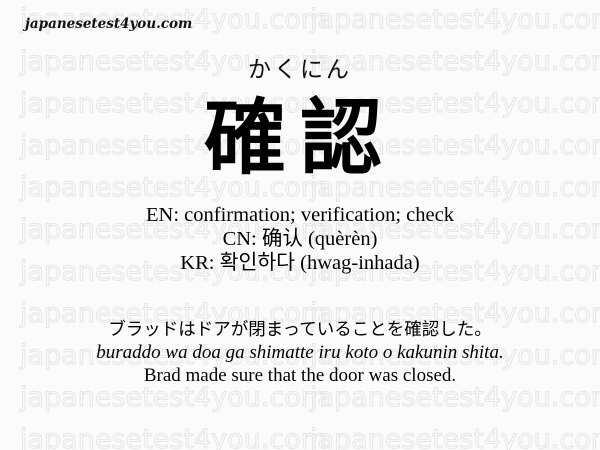 This screenshot has width=600, height=450. Describe the element at coordinates (300, 215) in the screenshot. I see `definition-en: EN: confirmation; verification; check` at that location.